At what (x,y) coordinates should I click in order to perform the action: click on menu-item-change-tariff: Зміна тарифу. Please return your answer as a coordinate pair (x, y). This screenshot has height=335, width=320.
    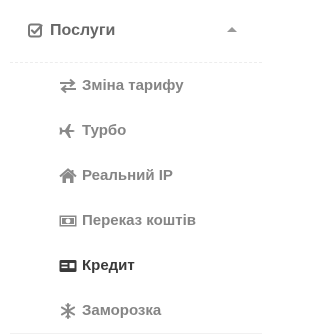
    Looking at the image, I should click on (135, 86).